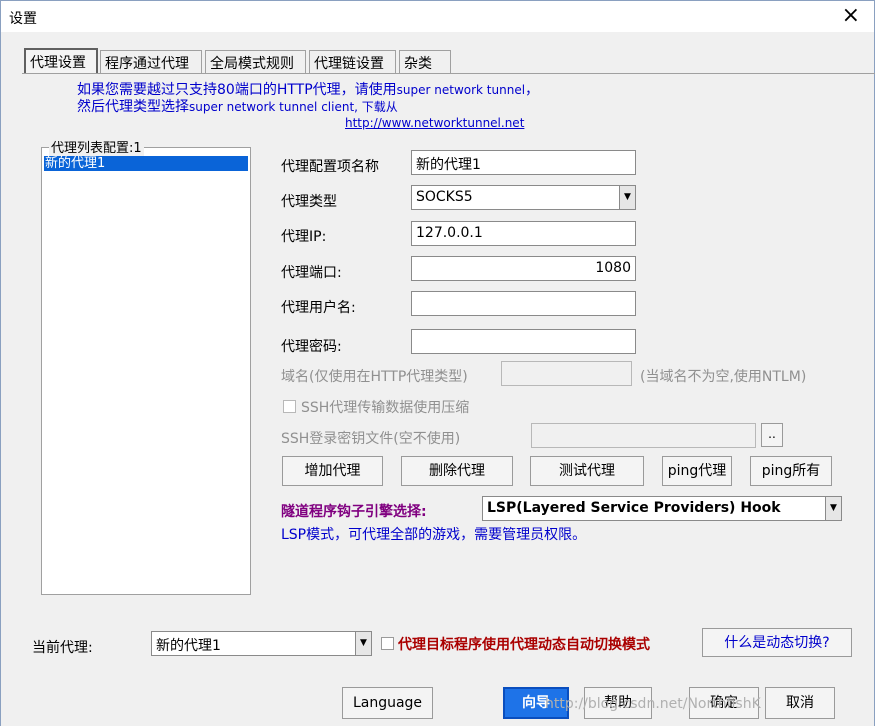  What do you see at coordinates (151, 61) in the screenshot?
I see `tab-program-proxy: 程序通过代理` at bounding box center [151, 61].